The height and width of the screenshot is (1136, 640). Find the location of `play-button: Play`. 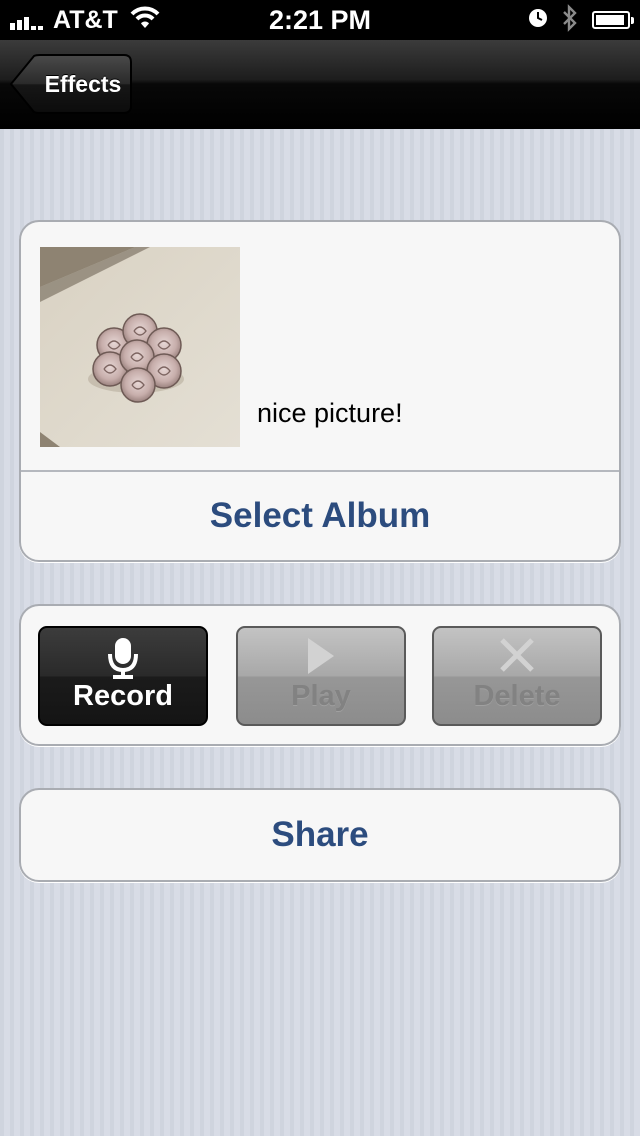

play-button: Play is located at coordinates (321, 676).